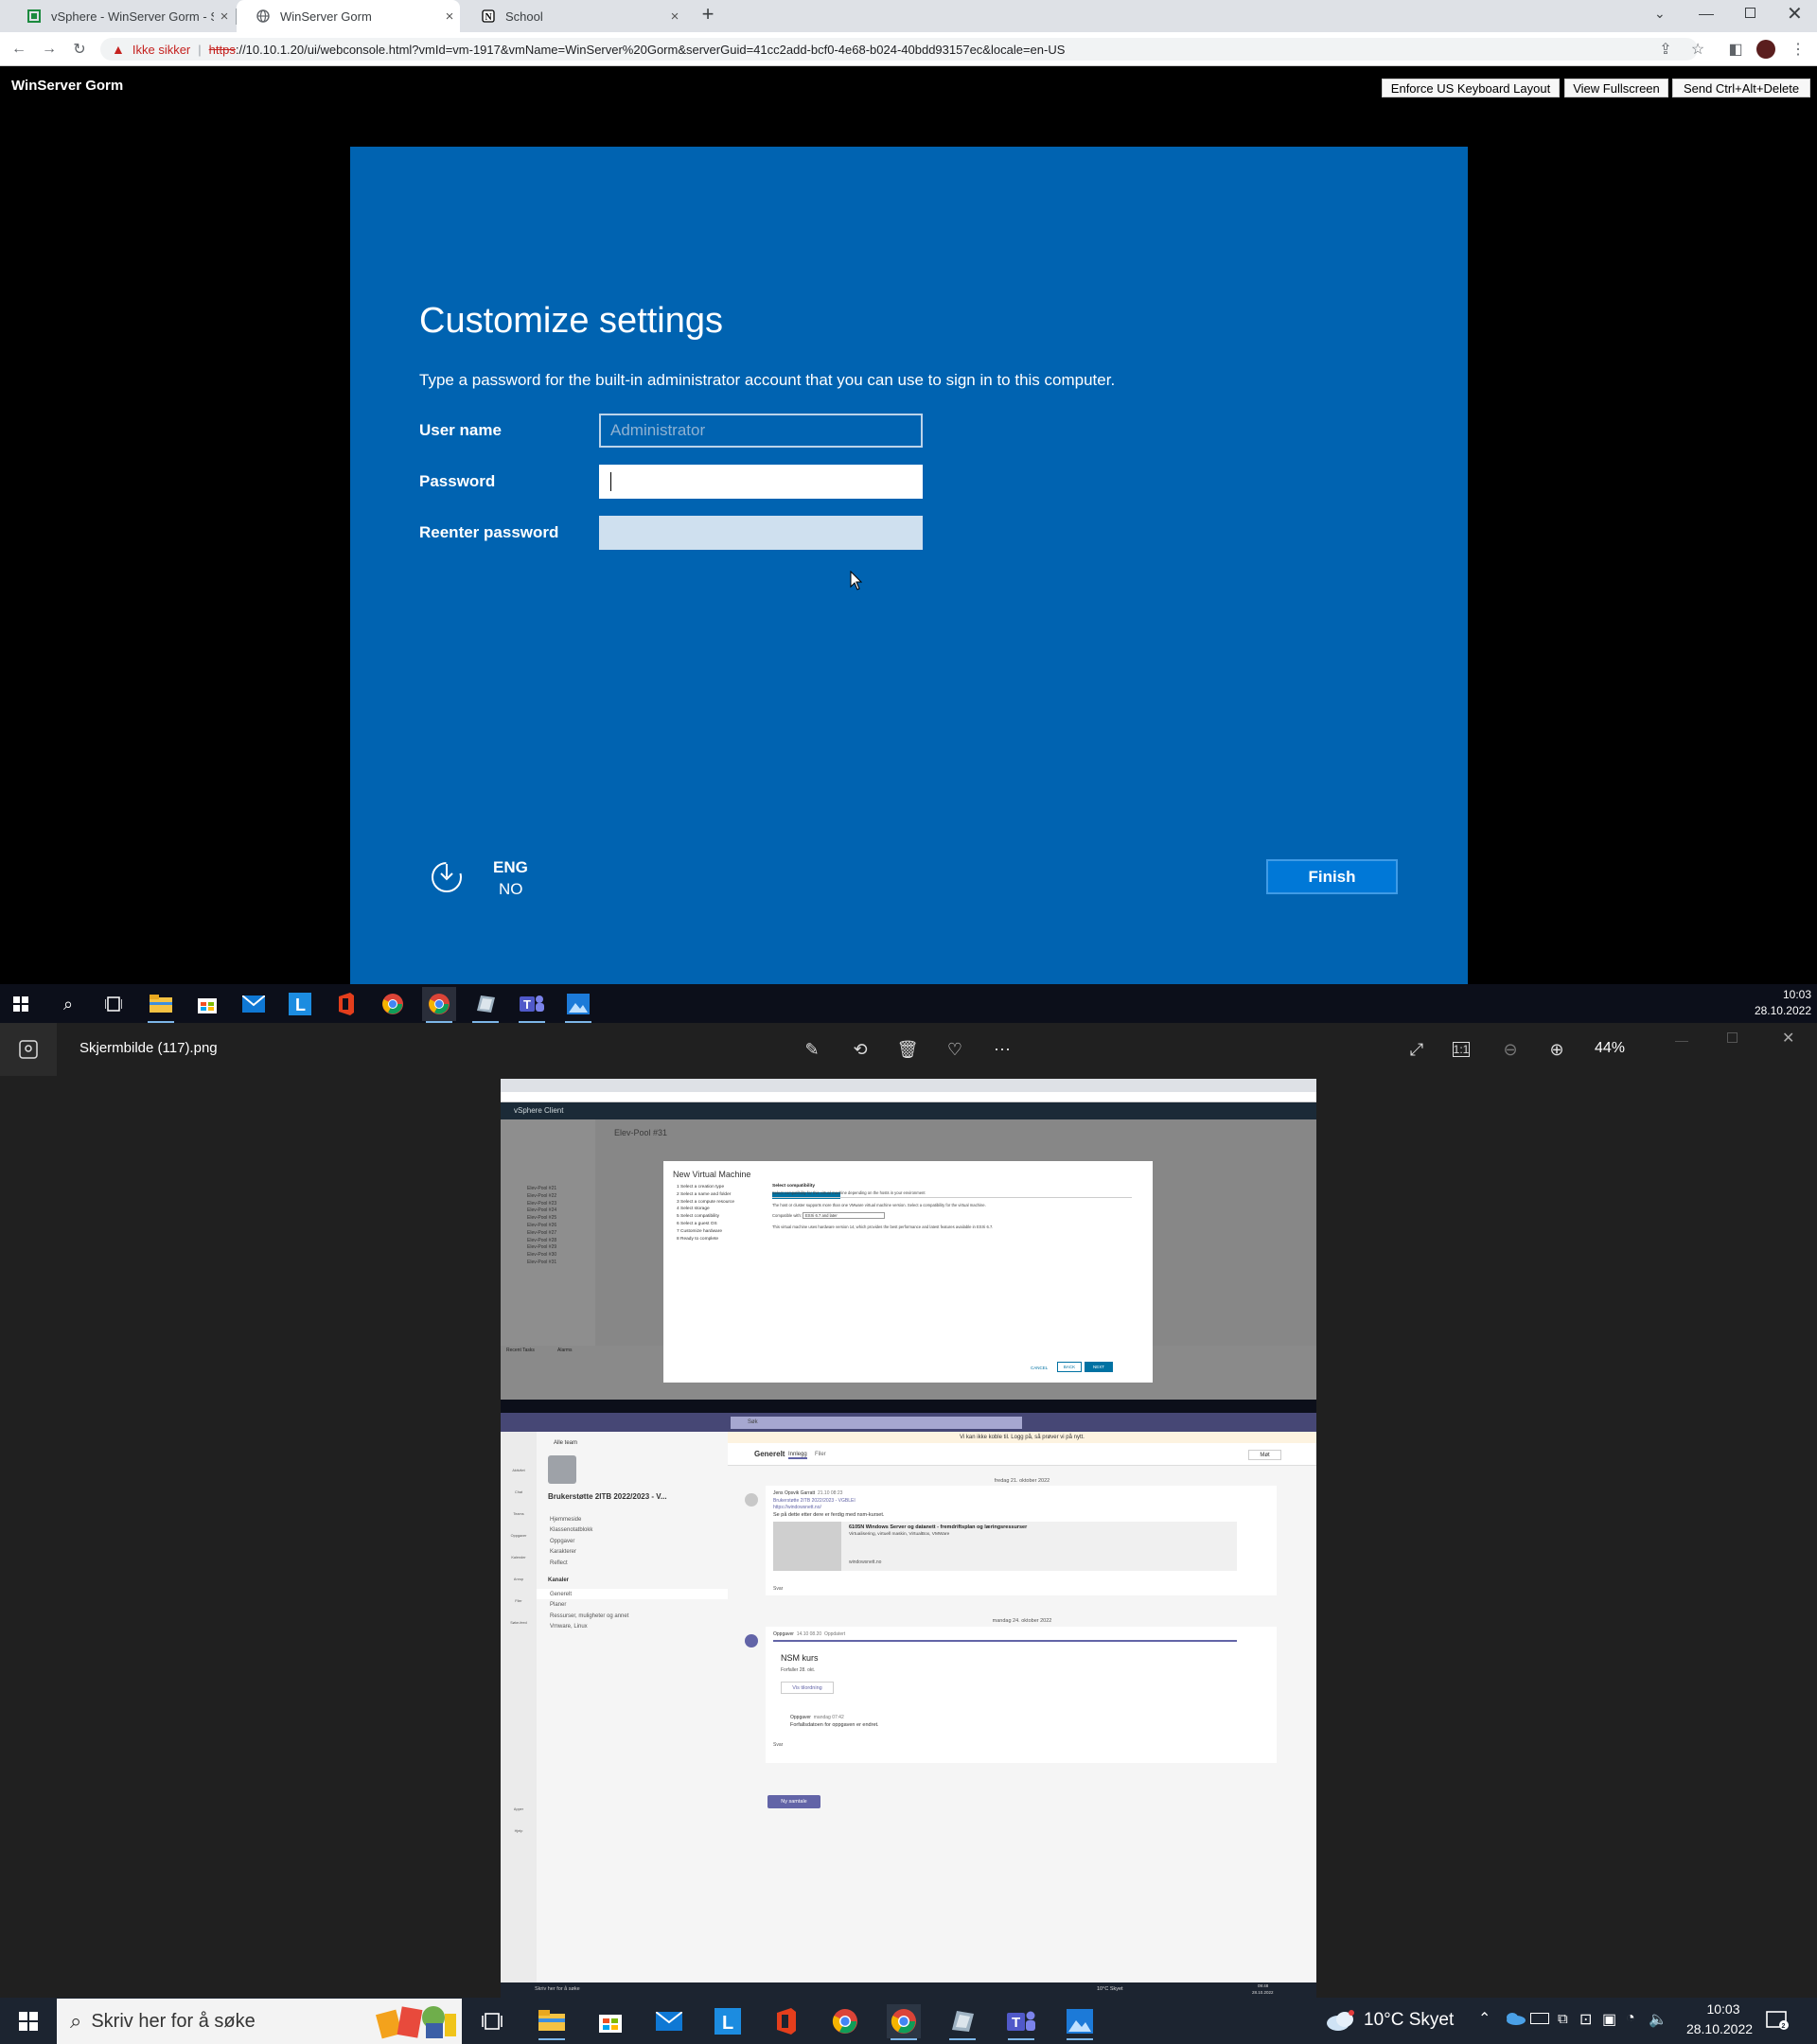 This screenshot has height=2044, width=1817. Describe the element at coordinates (1563, 2019) in the screenshot. I see `camera-icon: ⧉` at that location.